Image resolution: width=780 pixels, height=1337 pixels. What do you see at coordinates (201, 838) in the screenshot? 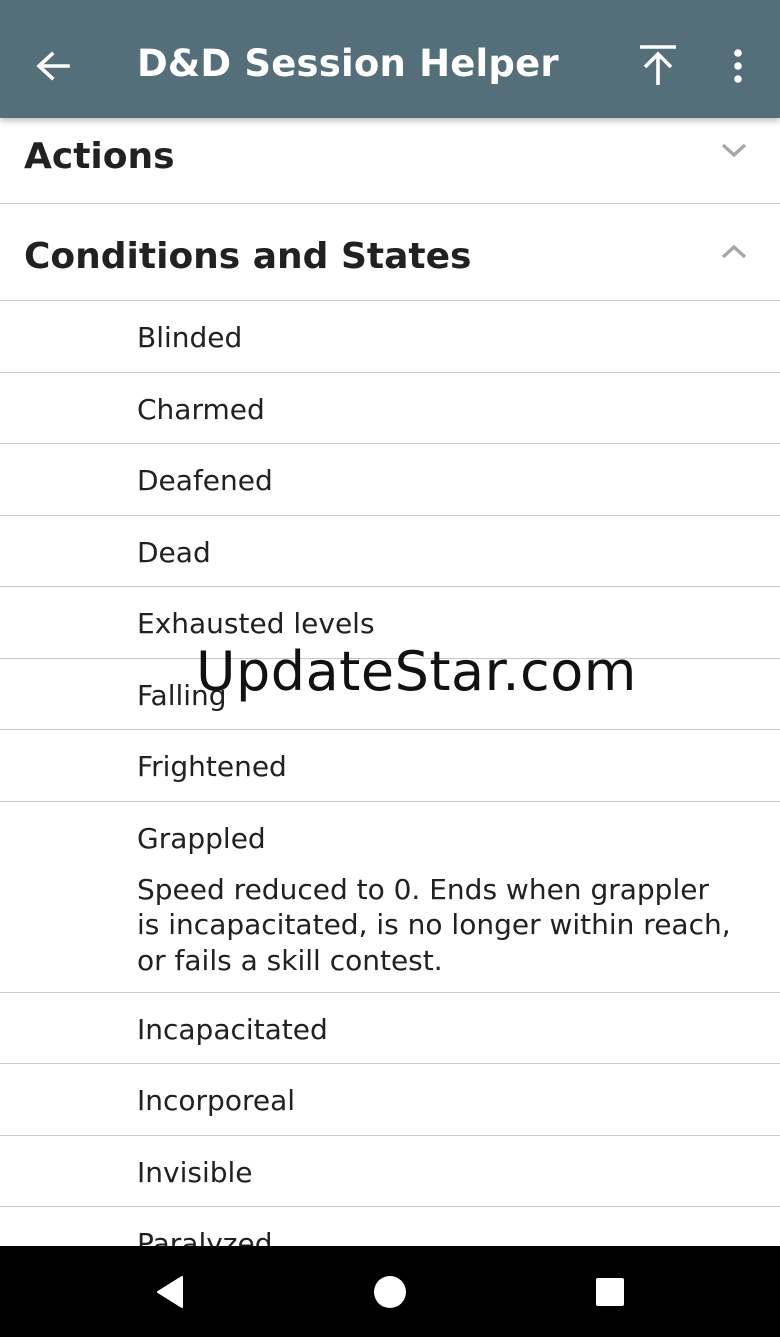
I see `condition-name: Grappled` at bounding box center [201, 838].